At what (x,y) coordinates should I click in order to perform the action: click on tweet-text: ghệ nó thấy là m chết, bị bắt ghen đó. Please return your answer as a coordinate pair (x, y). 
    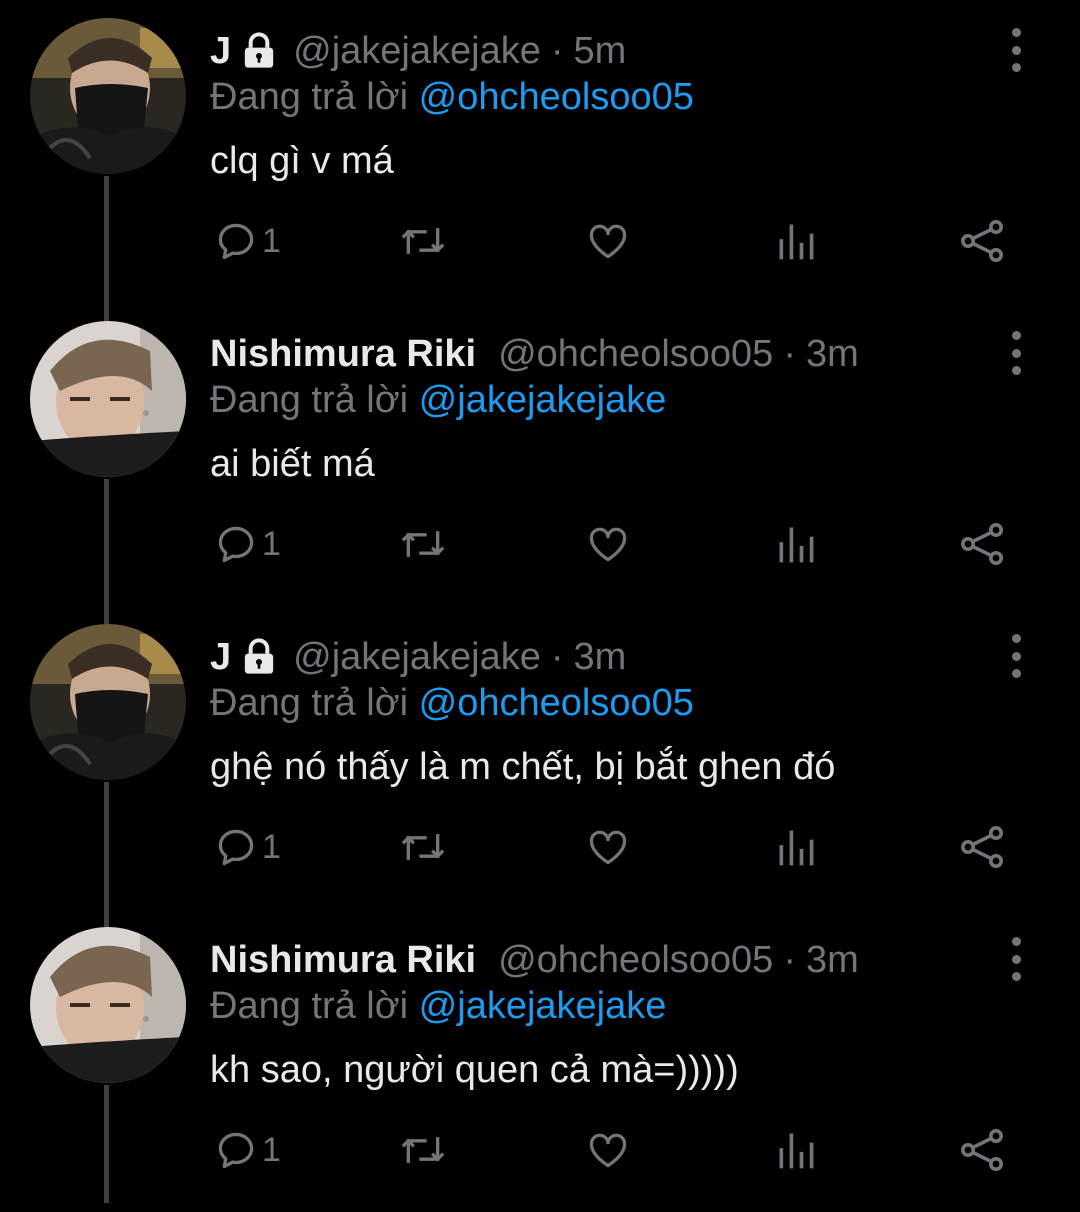
    Looking at the image, I should click on (523, 767).